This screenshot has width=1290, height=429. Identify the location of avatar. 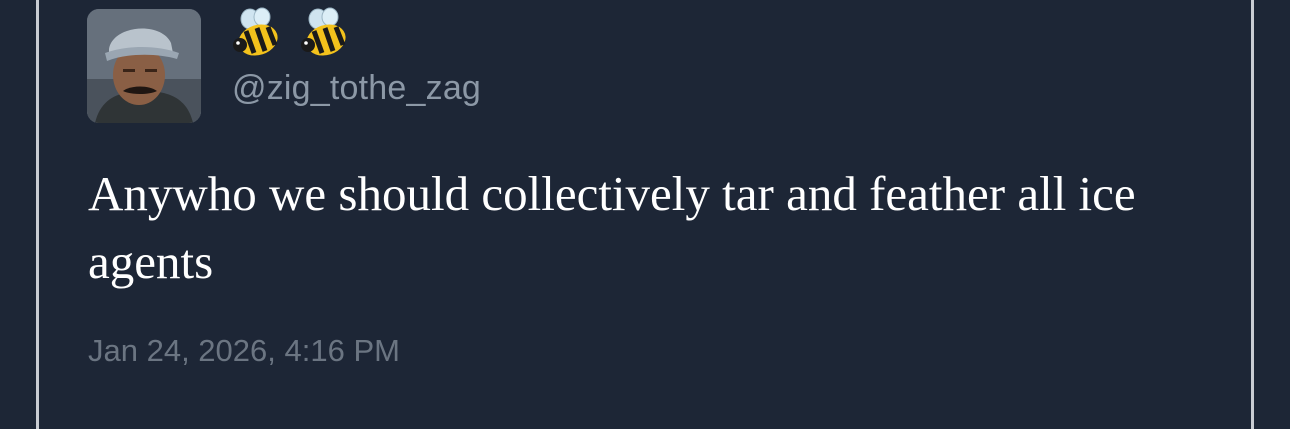
(144, 66).